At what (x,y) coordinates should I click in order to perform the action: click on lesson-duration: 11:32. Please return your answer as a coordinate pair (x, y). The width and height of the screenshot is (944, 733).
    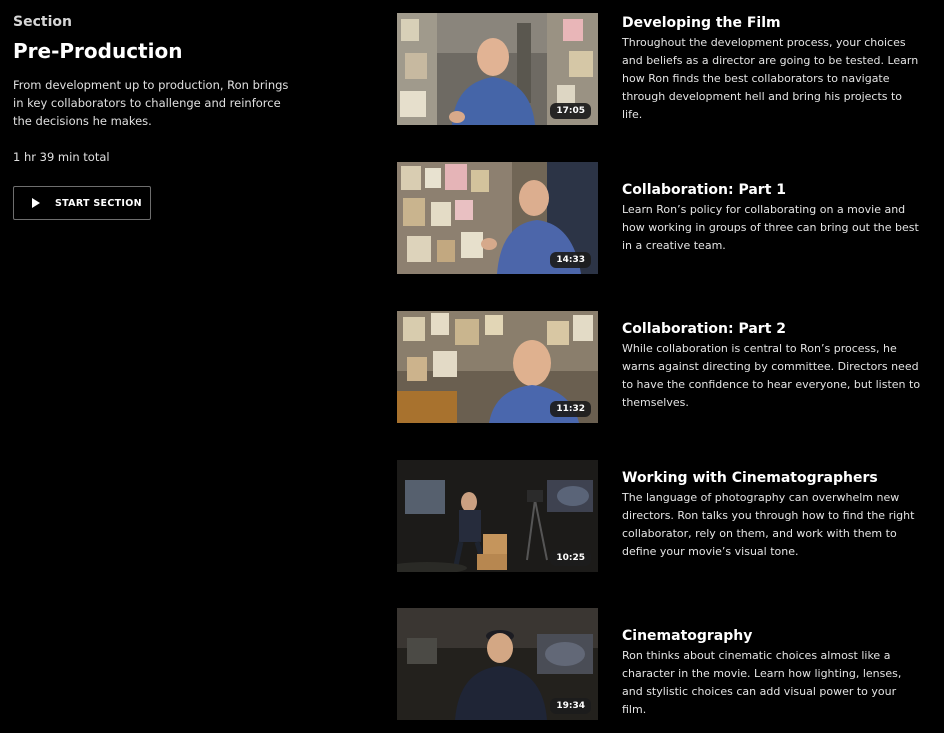
    Looking at the image, I should click on (570, 409).